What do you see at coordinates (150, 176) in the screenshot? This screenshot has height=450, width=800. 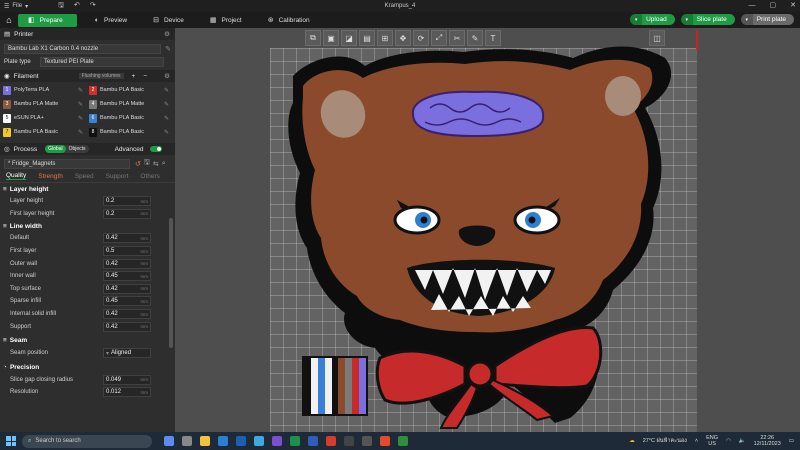 I see `tab-others: Others` at bounding box center [150, 176].